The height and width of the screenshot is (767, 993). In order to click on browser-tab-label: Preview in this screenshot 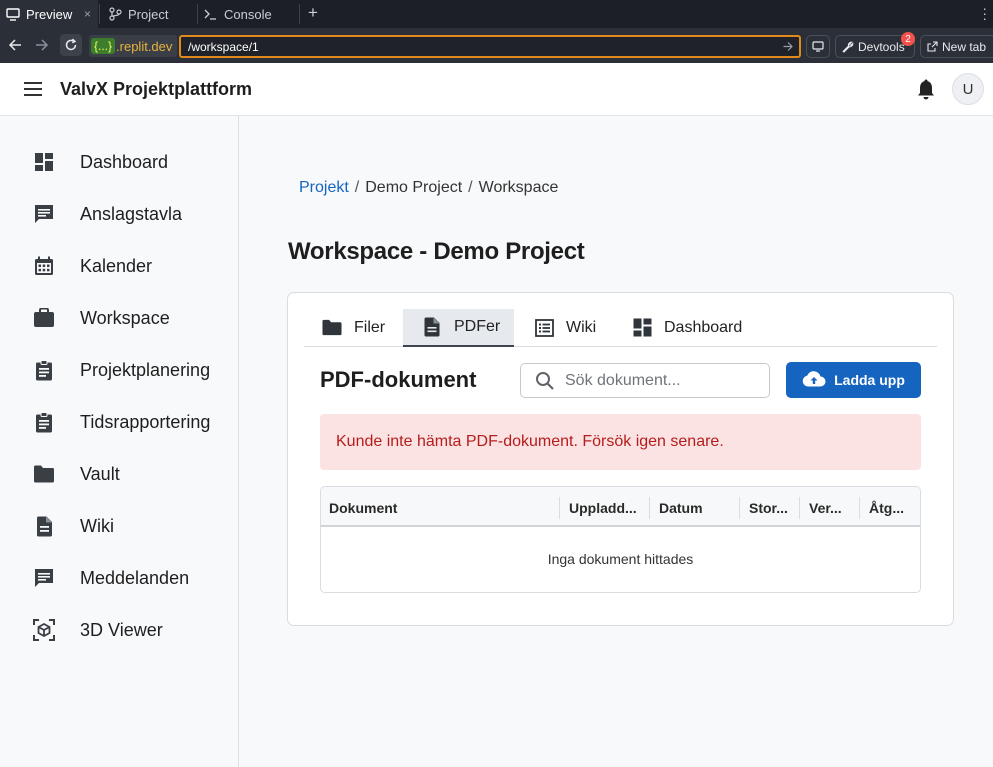, I will do `click(49, 14)`.